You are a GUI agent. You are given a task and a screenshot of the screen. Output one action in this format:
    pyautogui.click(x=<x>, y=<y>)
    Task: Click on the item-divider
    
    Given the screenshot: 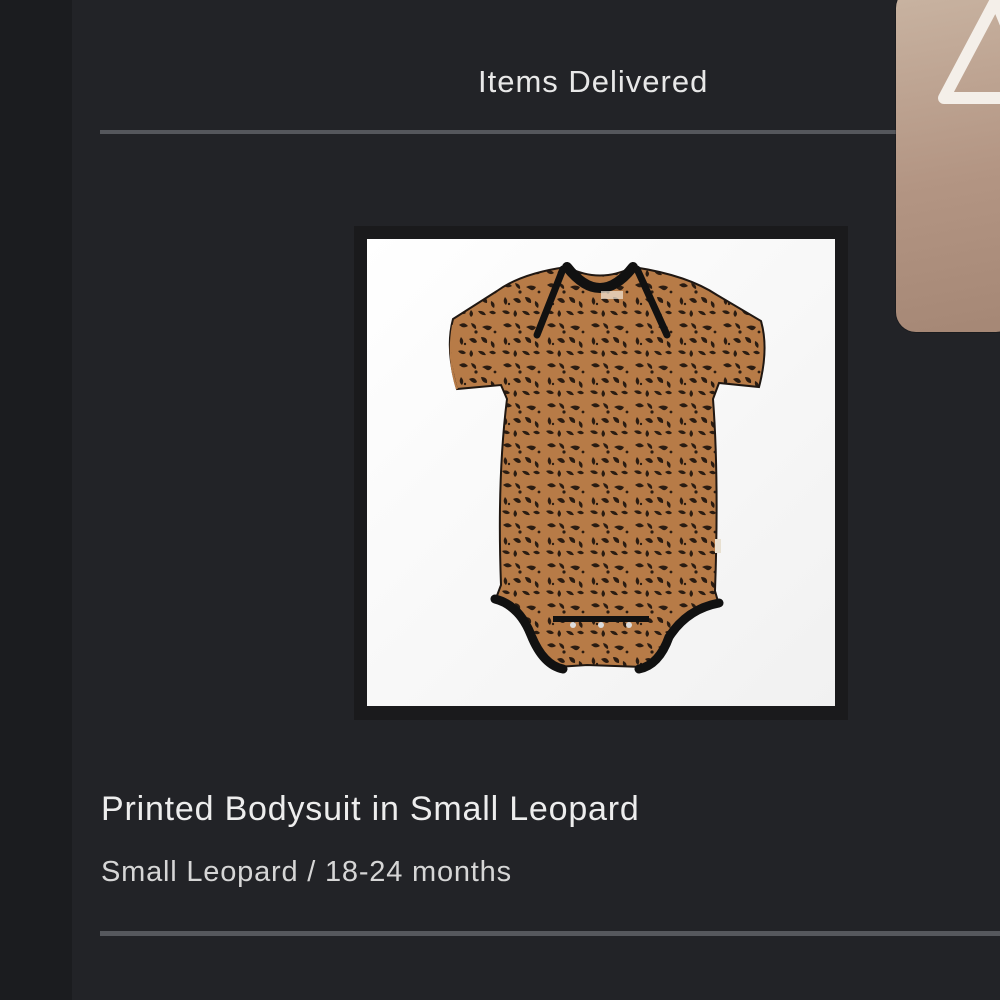 What is the action you would take?
    pyautogui.click(x=550, y=933)
    